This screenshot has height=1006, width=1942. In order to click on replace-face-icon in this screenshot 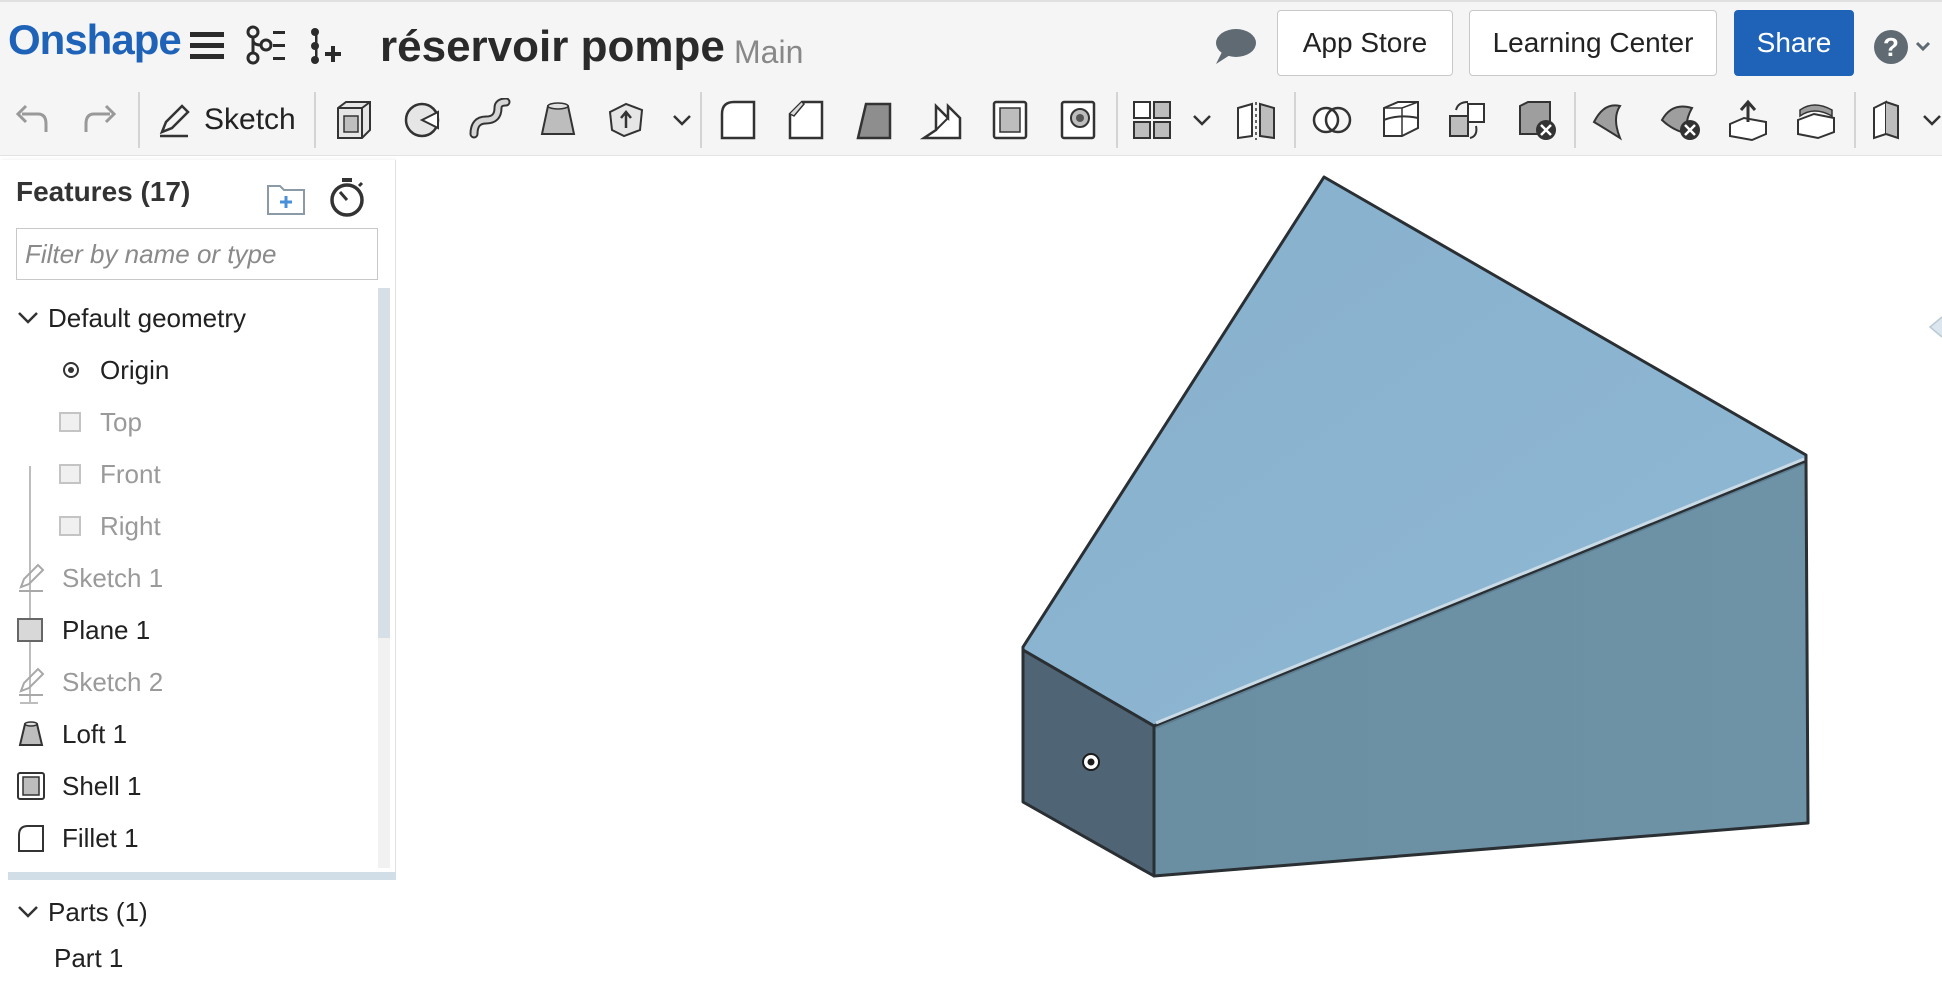, I will do `click(1816, 120)`.